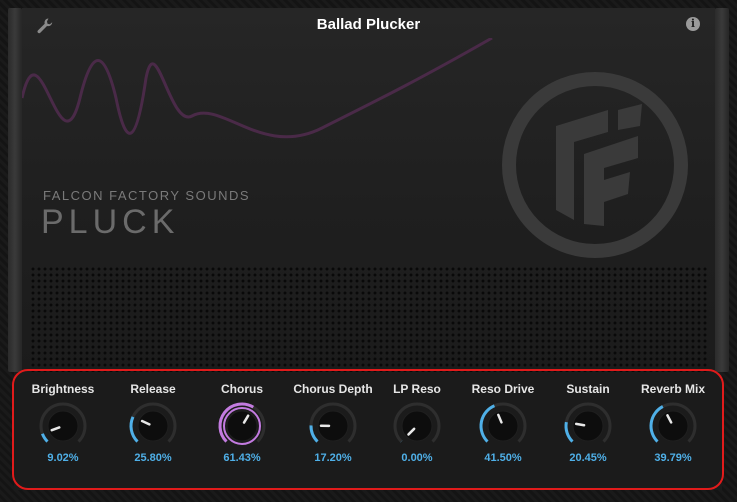  I want to click on waveform-graphic, so click(257, 88).